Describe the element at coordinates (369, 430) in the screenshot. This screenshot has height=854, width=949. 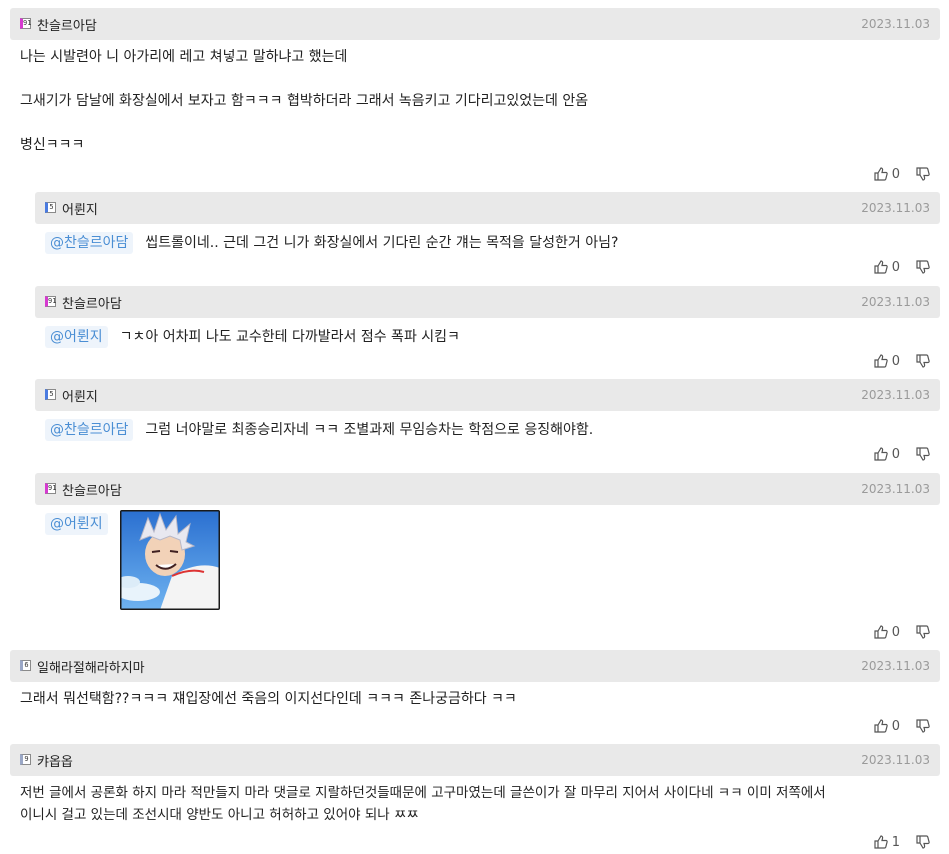
I see `comment-text: 그럼 너야말로 최종승리자네 ㅋㅋ 조별과제 무임승차는 학점으로 응징해야함.` at that location.